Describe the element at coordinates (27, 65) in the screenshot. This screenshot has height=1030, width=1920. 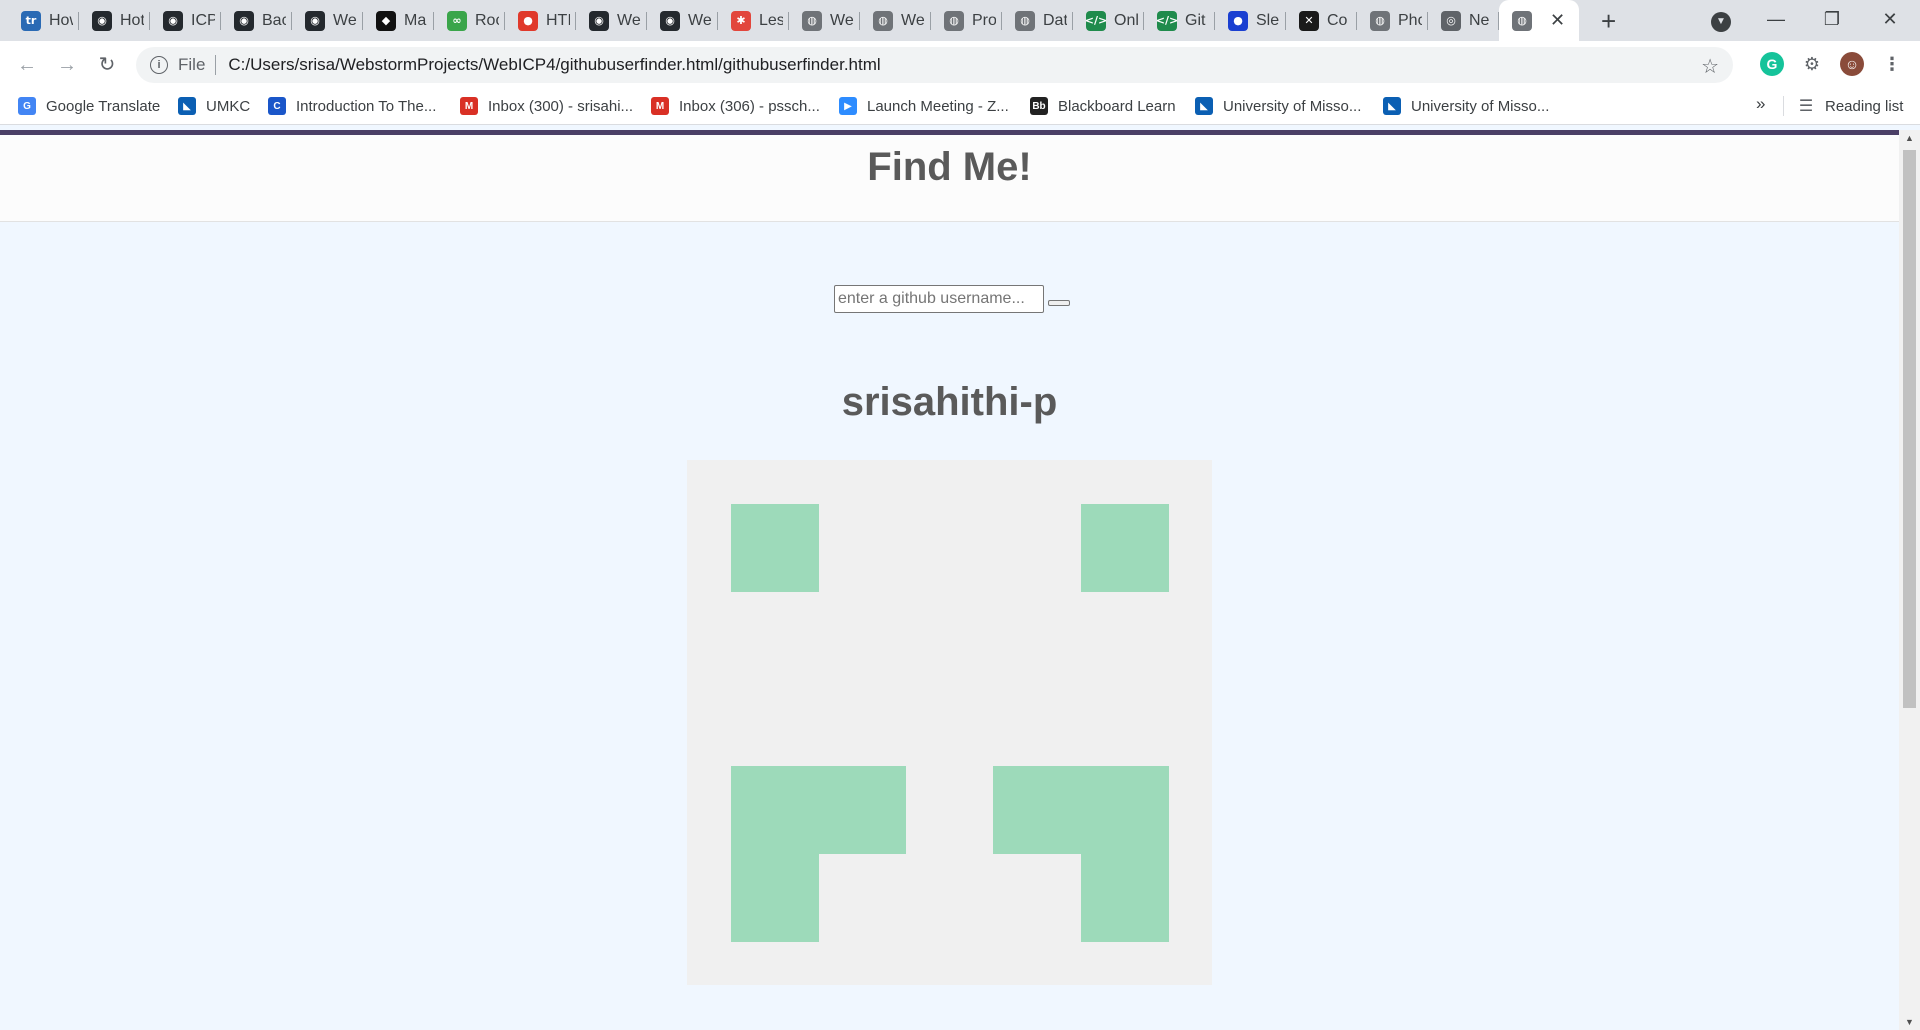
I see `back-icon: ←` at that location.